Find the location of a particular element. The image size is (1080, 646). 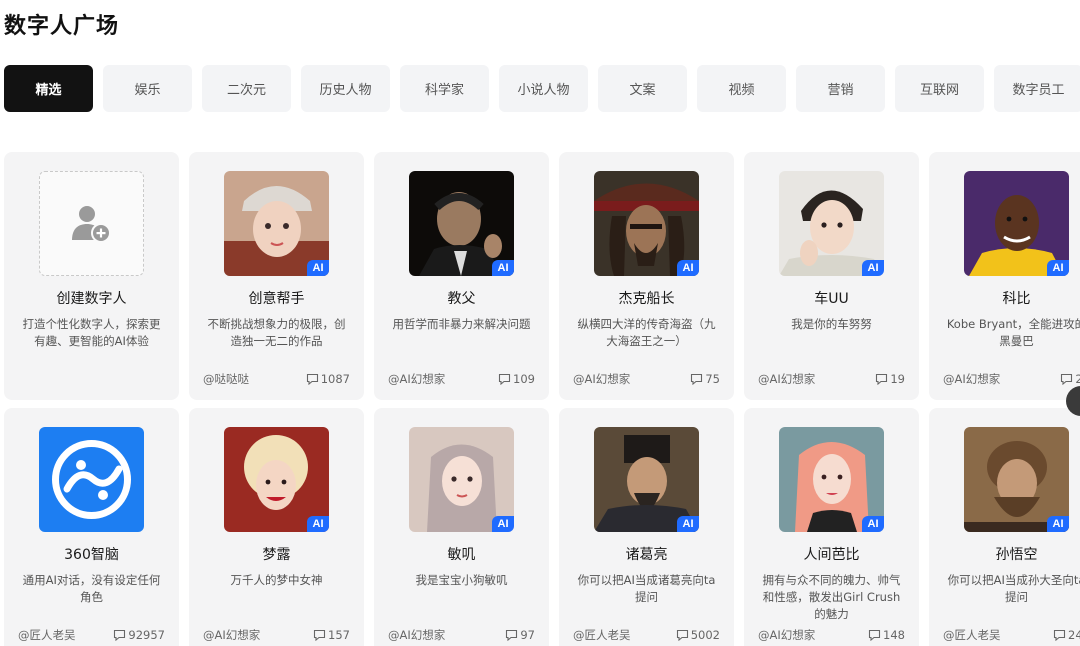

card-footer: @匠人老吴 240 is located at coordinates (1011, 635).